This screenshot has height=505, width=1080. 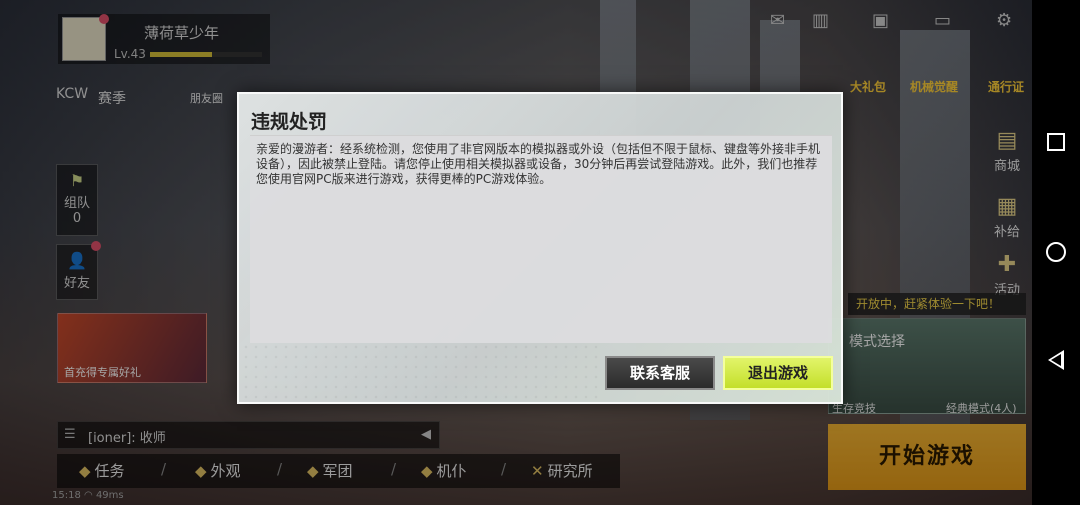 I want to click on exit-game-button: 退出游戏, so click(x=778, y=373).